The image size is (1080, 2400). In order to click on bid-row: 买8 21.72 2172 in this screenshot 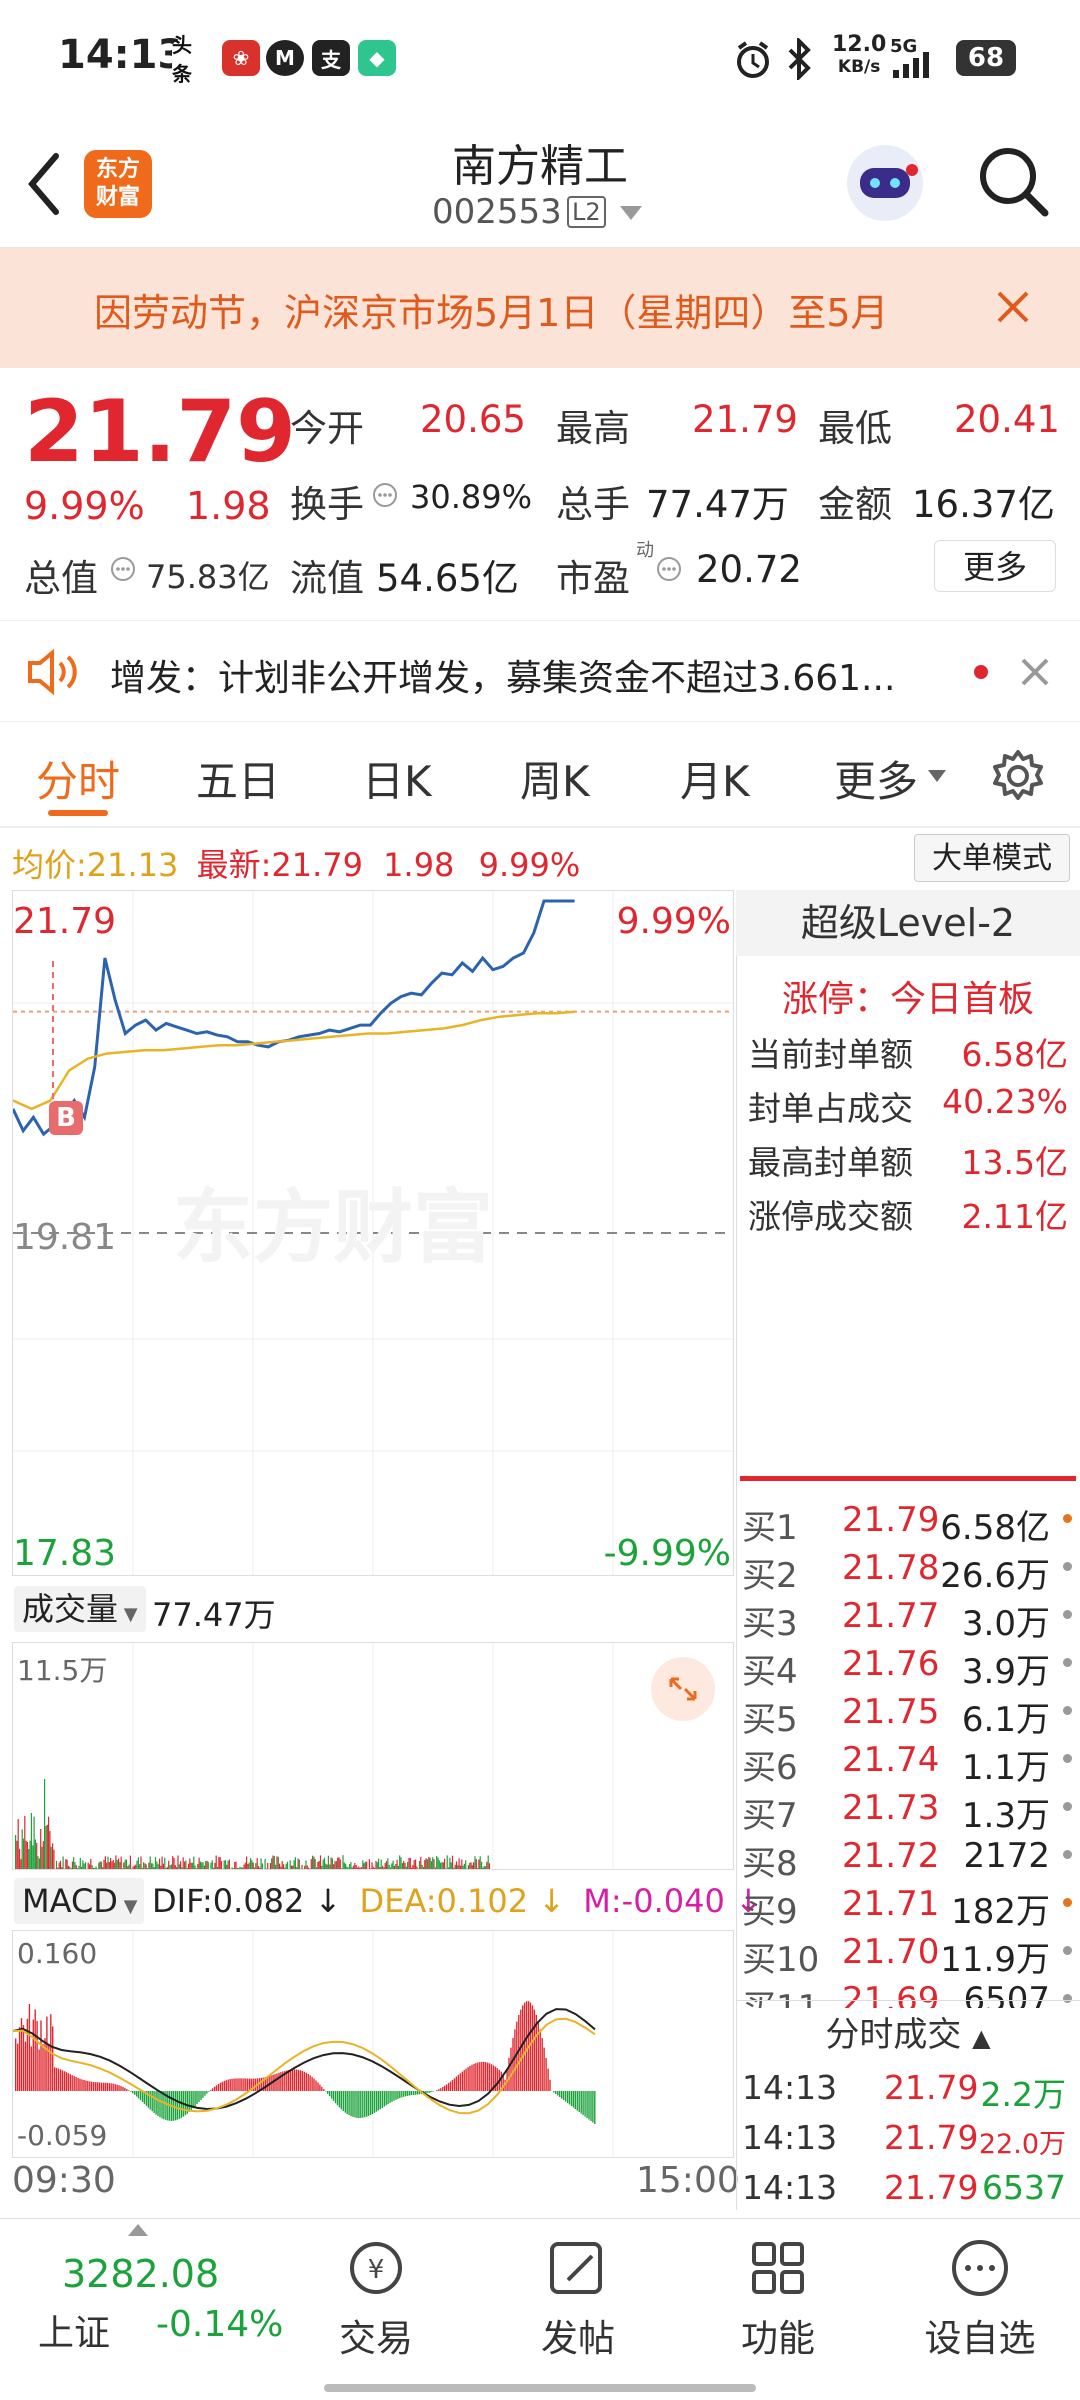, I will do `click(907, 1860)`.